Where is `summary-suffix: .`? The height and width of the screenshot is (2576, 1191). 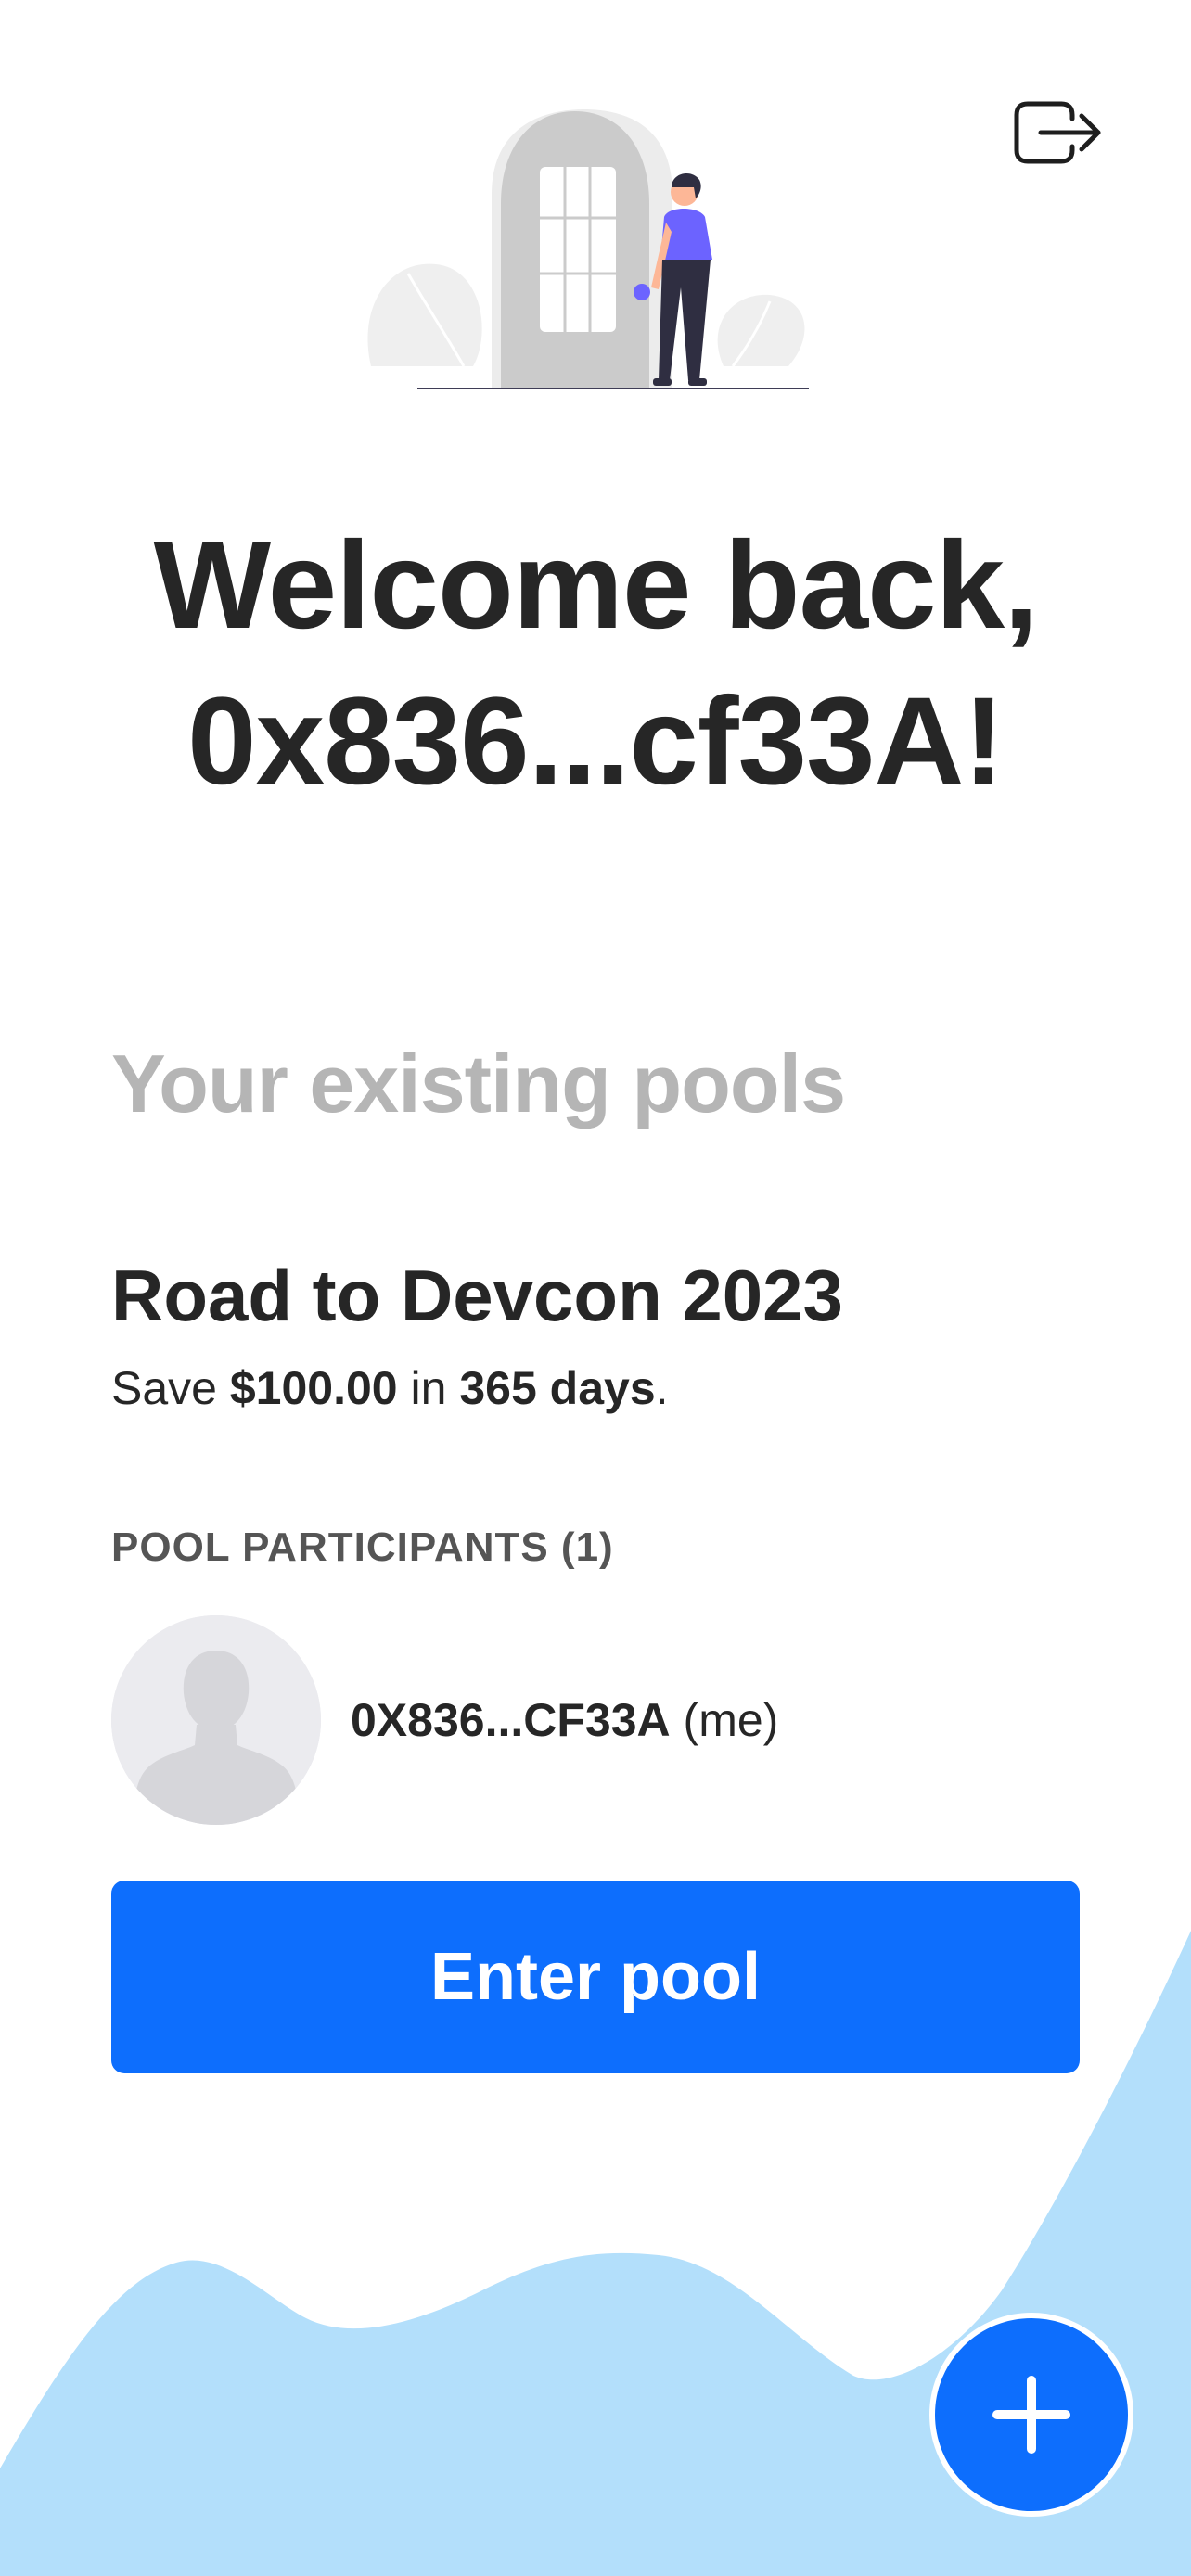 summary-suffix: . is located at coordinates (662, 1388).